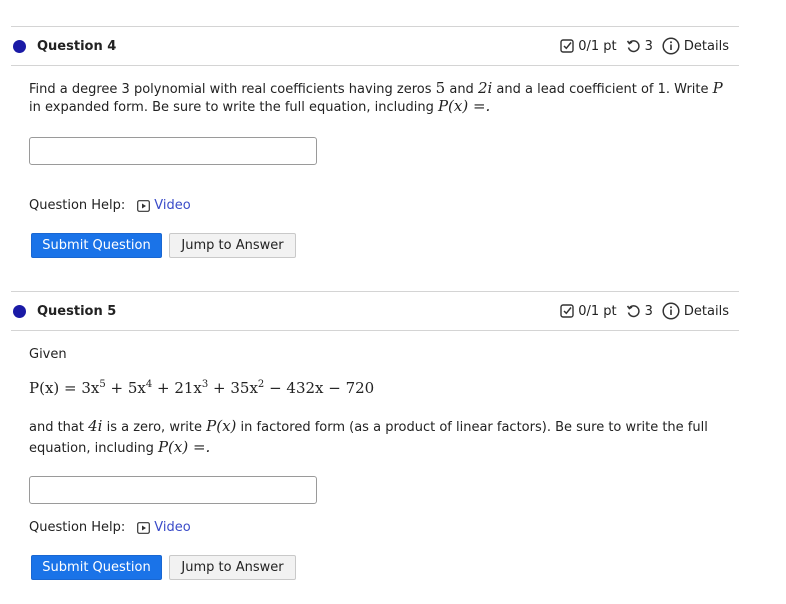  I want to click on formula-part: P(x) = 3x, so click(64, 388).